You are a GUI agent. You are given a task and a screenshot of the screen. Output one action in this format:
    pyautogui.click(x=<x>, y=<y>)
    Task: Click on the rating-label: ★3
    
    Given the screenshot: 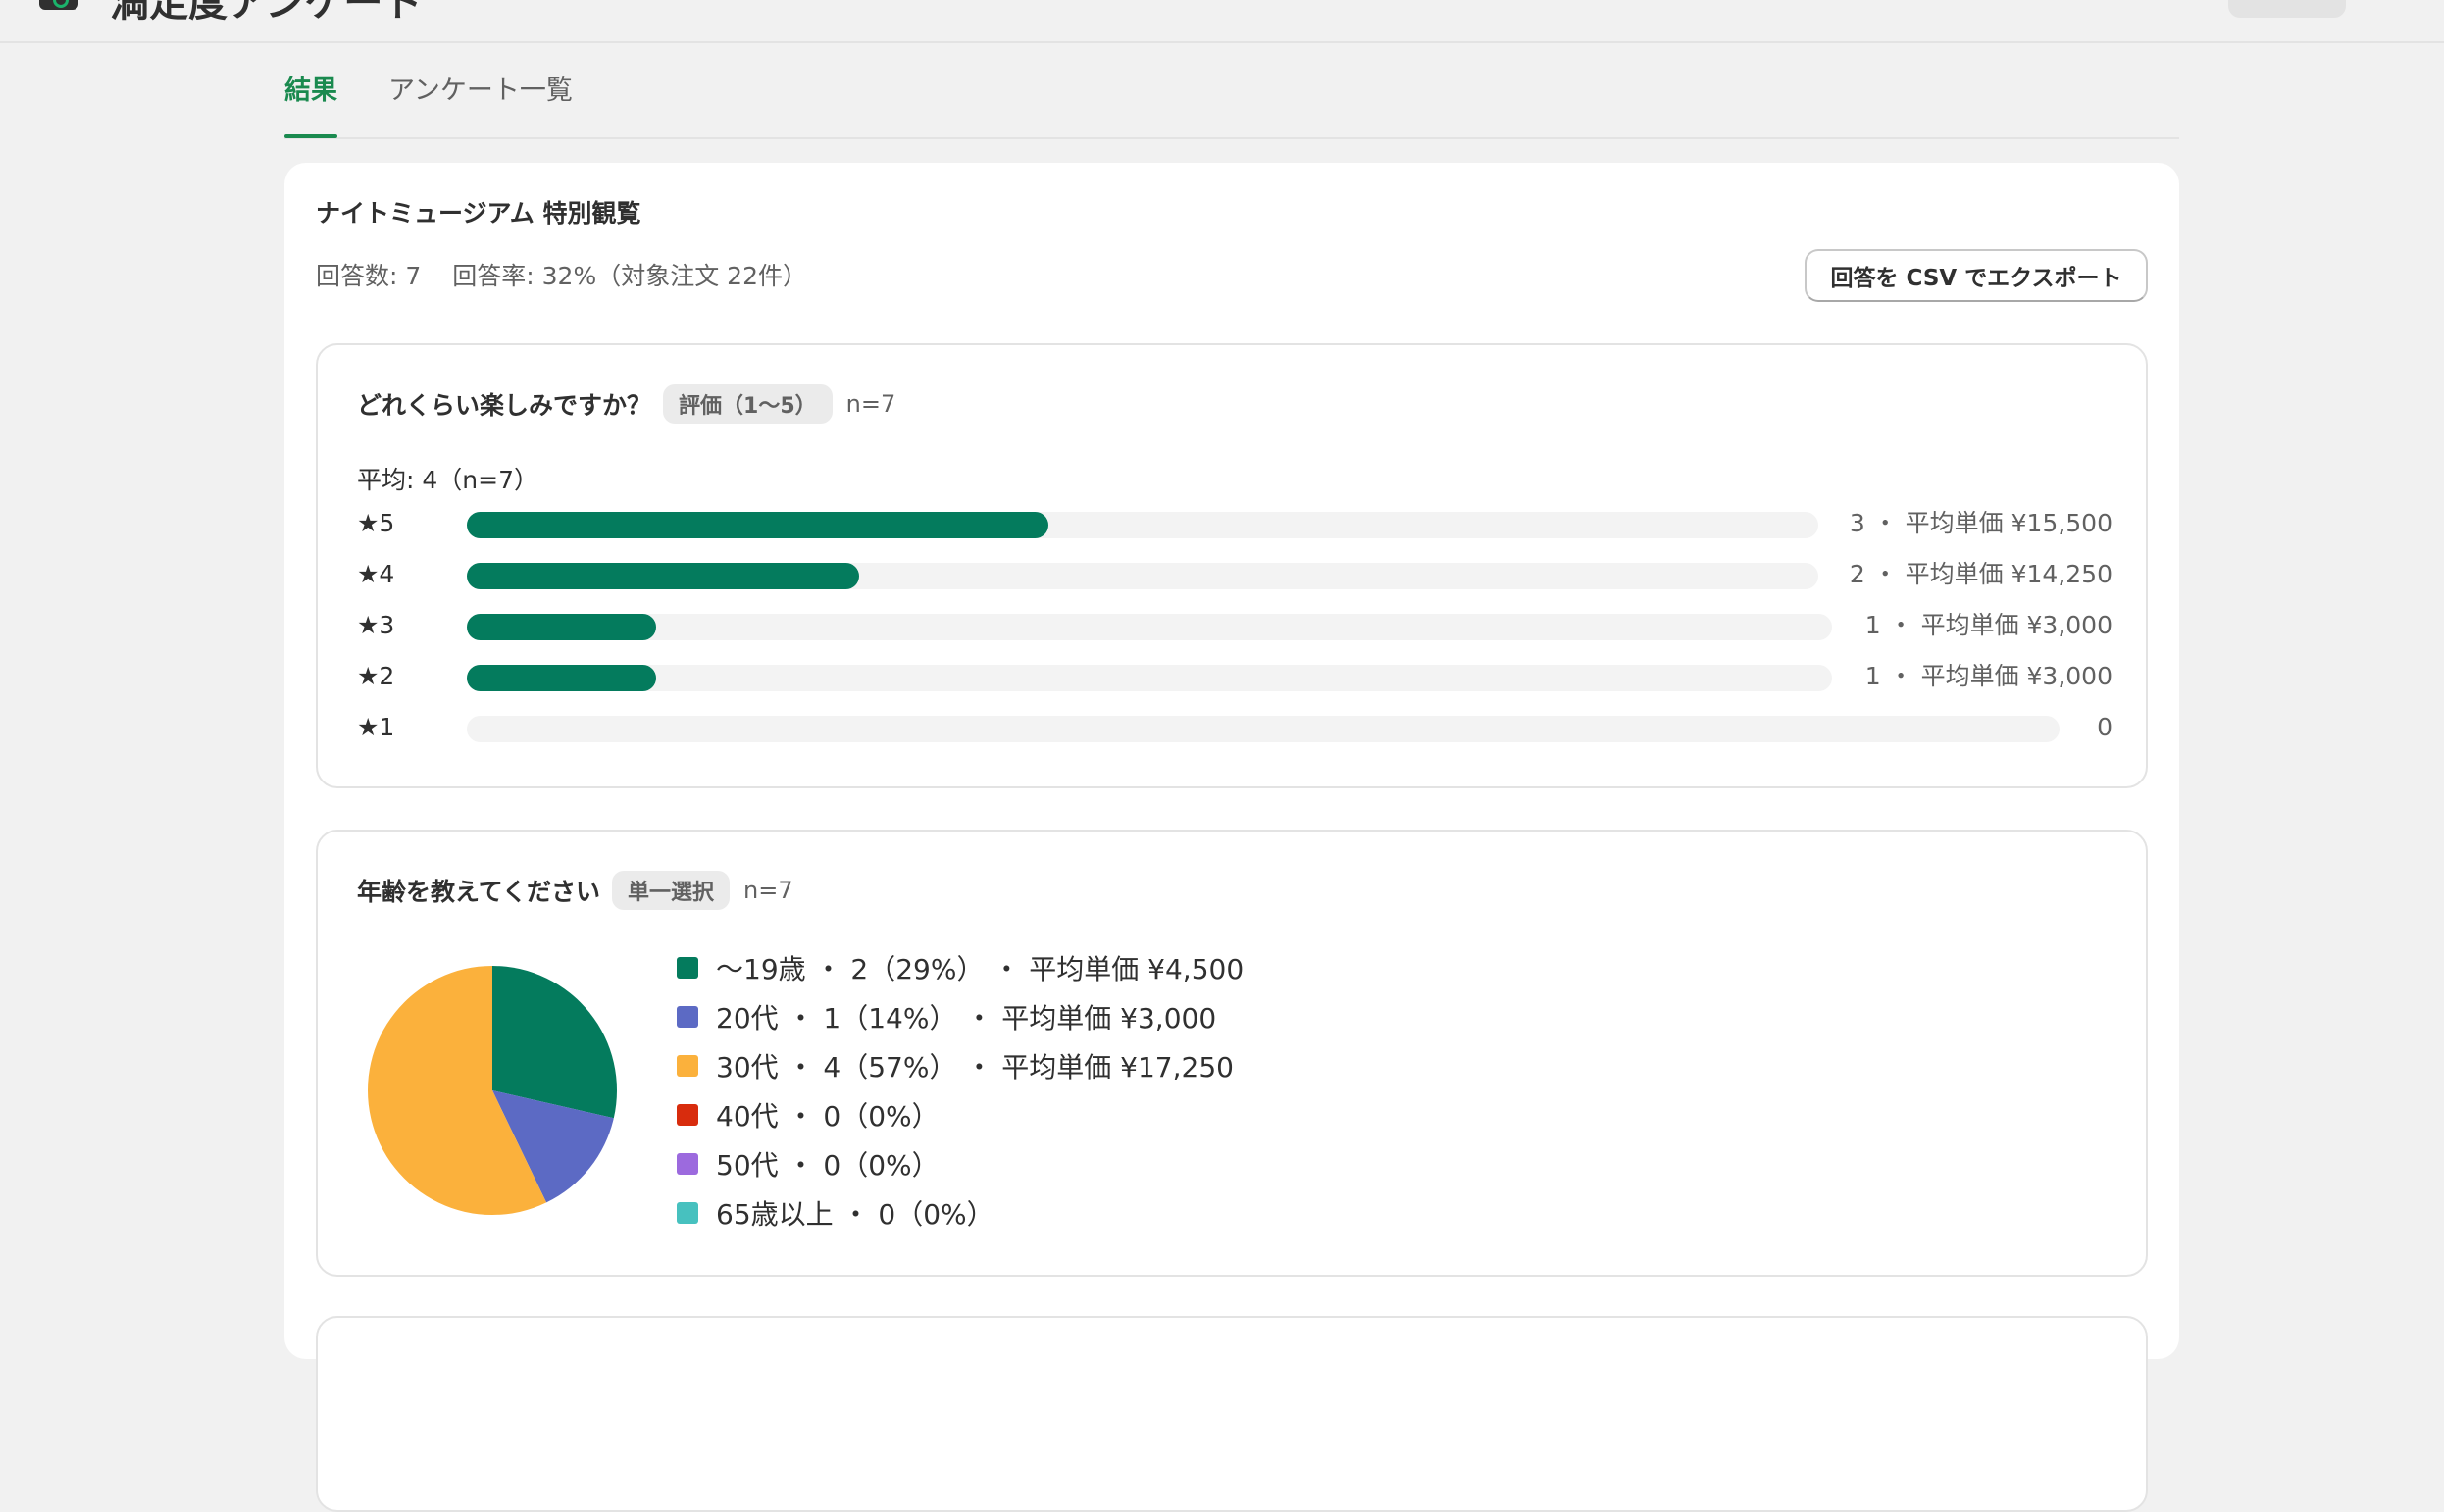 What is the action you would take?
    pyautogui.click(x=376, y=625)
    